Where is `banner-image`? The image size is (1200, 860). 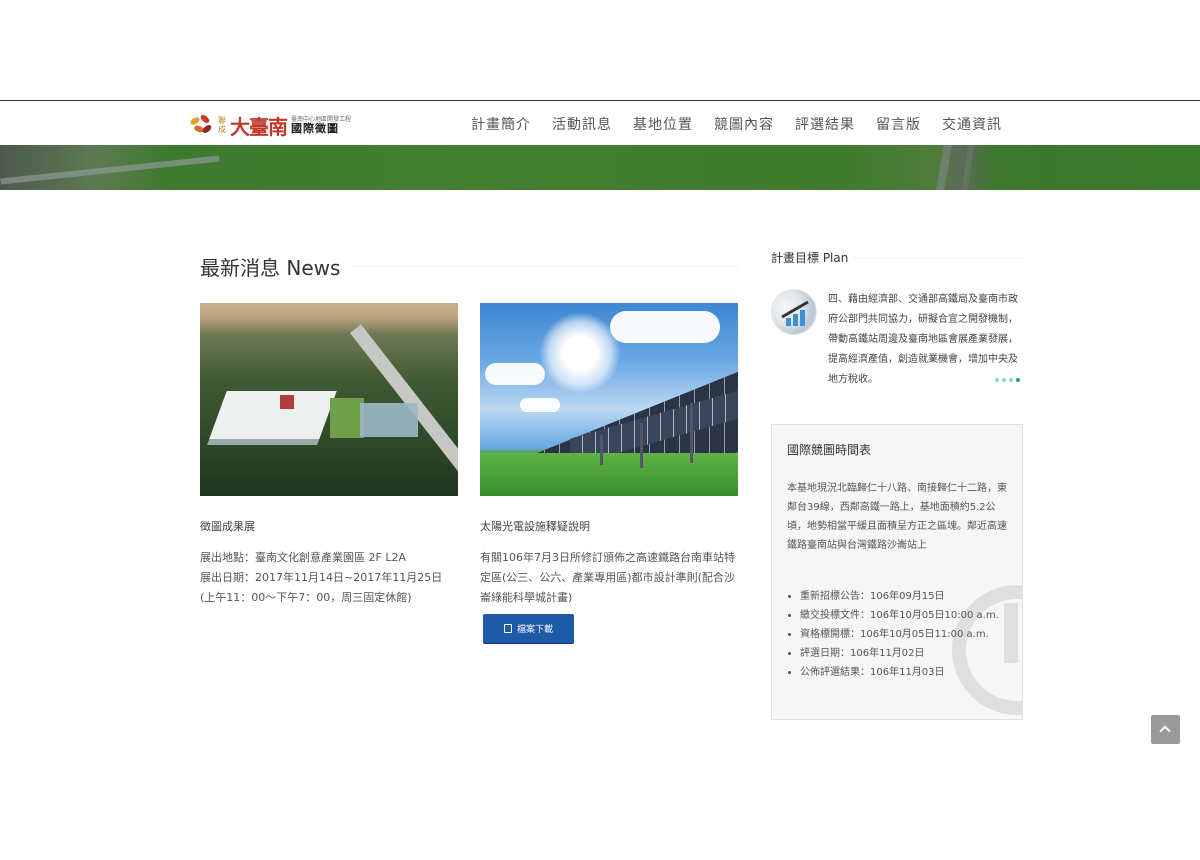 banner-image is located at coordinates (600, 167).